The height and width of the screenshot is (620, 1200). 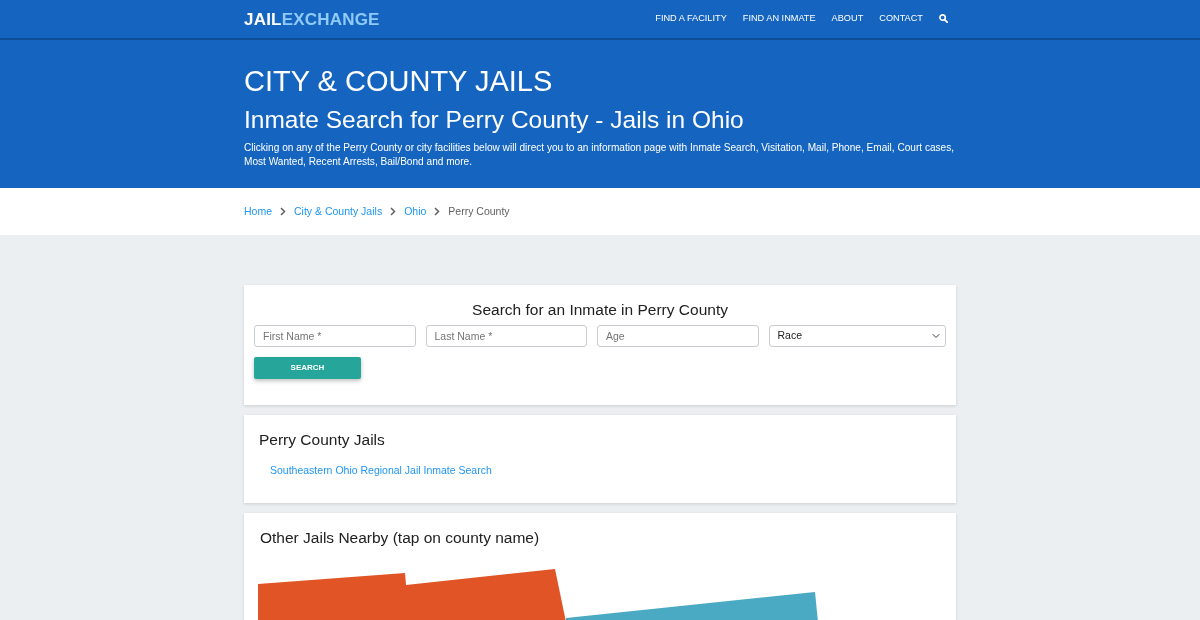 I want to click on breadcrumb-current: Perry County, so click(x=479, y=211).